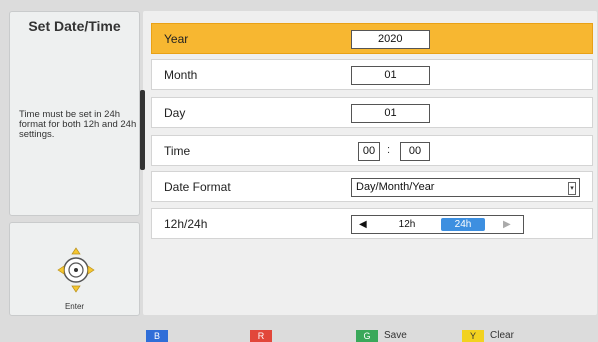 The image size is (598, 342). What do you see at coordinates (74, 306) in the screenshot?
I see `enter-label: Enter` at bounding box center [74, 306].